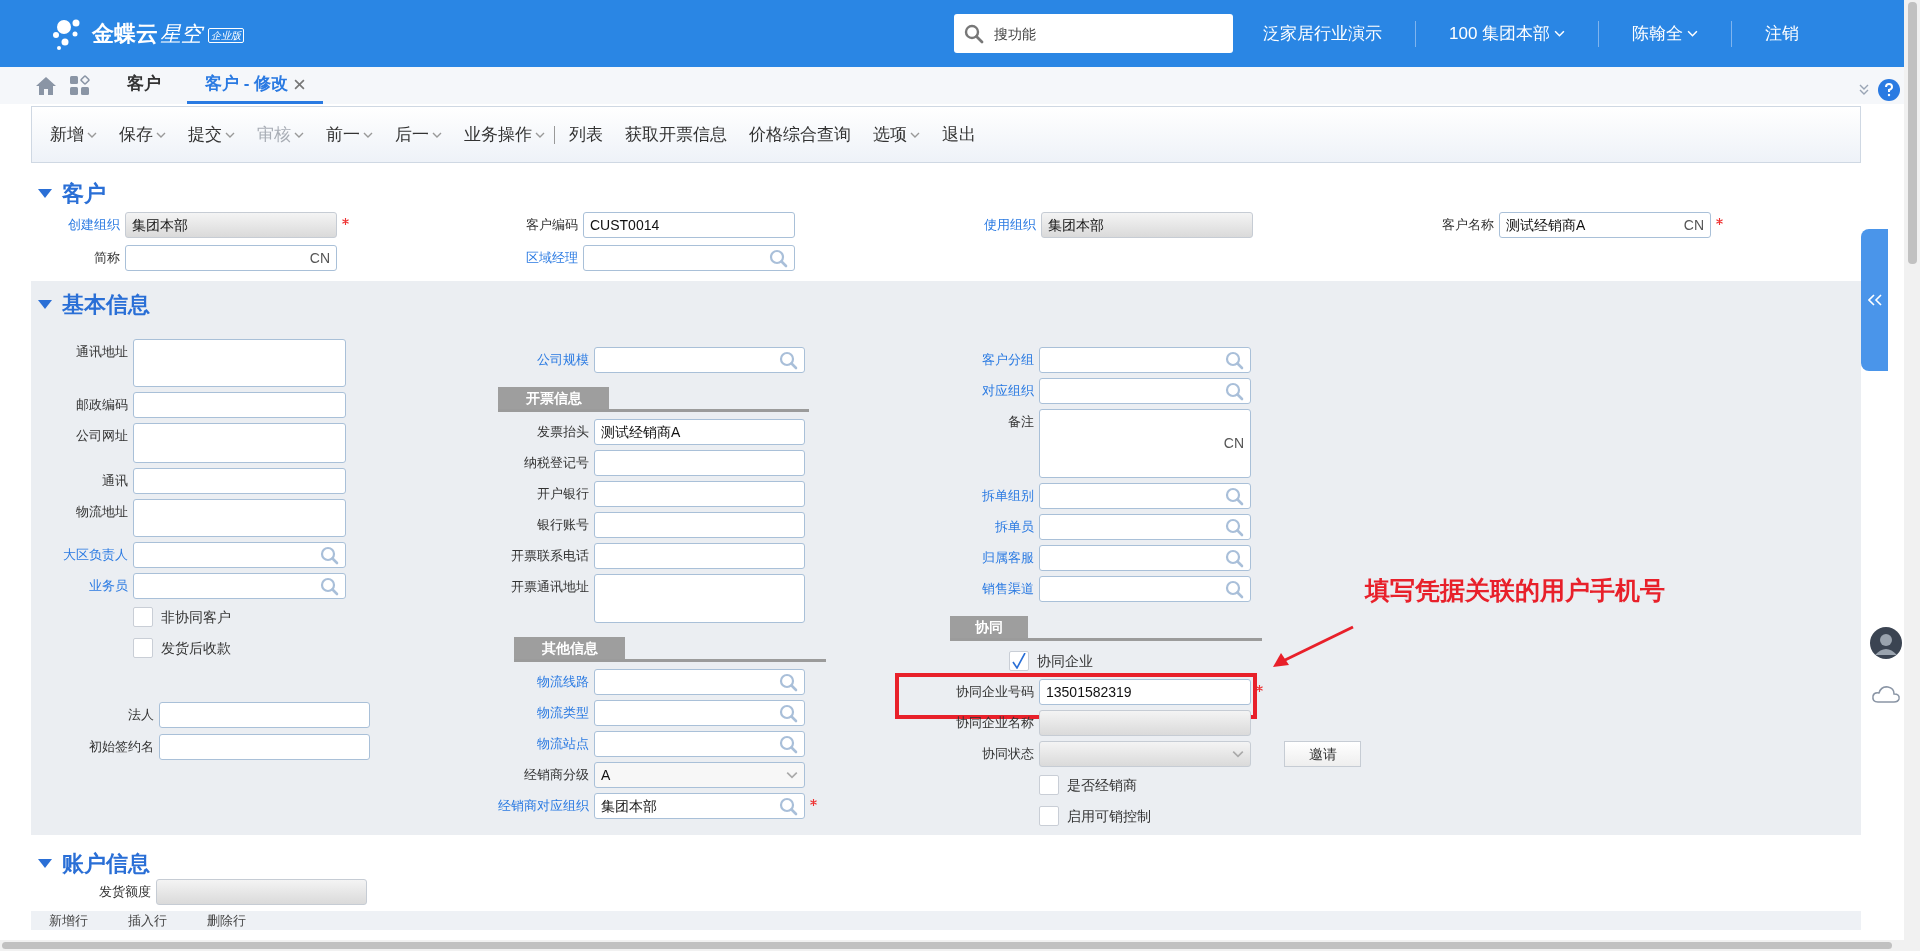  Describe the element at coordinates (1339, 33) in the screenshot. I see `topbar-menu: 泛家居行业演示` at that location.